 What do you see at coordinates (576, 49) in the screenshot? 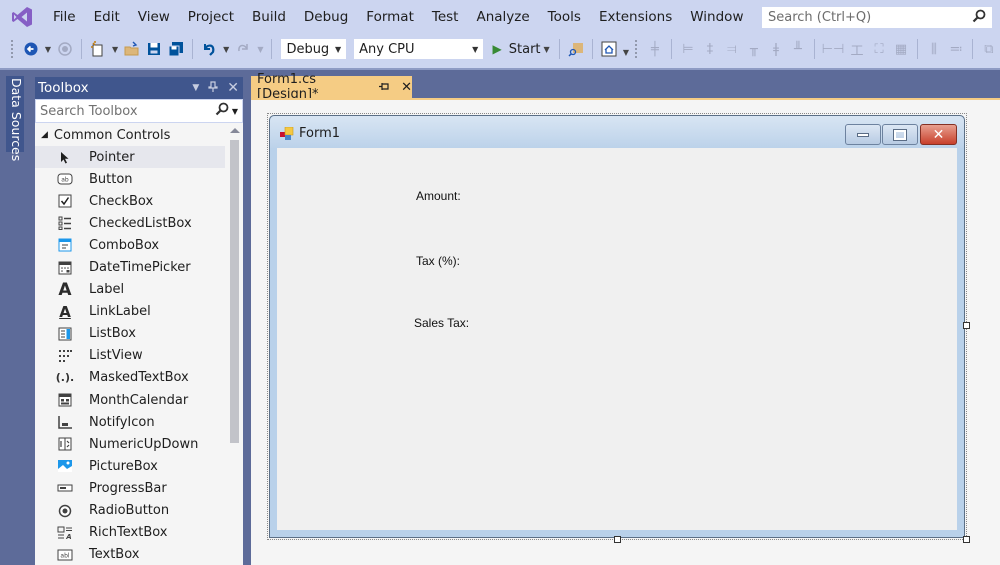
I see `find-in-files-icon` at bounding box center [576, 49].